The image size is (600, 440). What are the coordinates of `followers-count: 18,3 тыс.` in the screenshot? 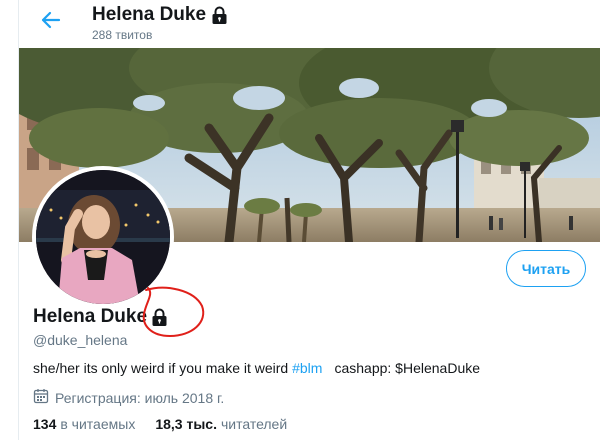 It's located at (186, 424).